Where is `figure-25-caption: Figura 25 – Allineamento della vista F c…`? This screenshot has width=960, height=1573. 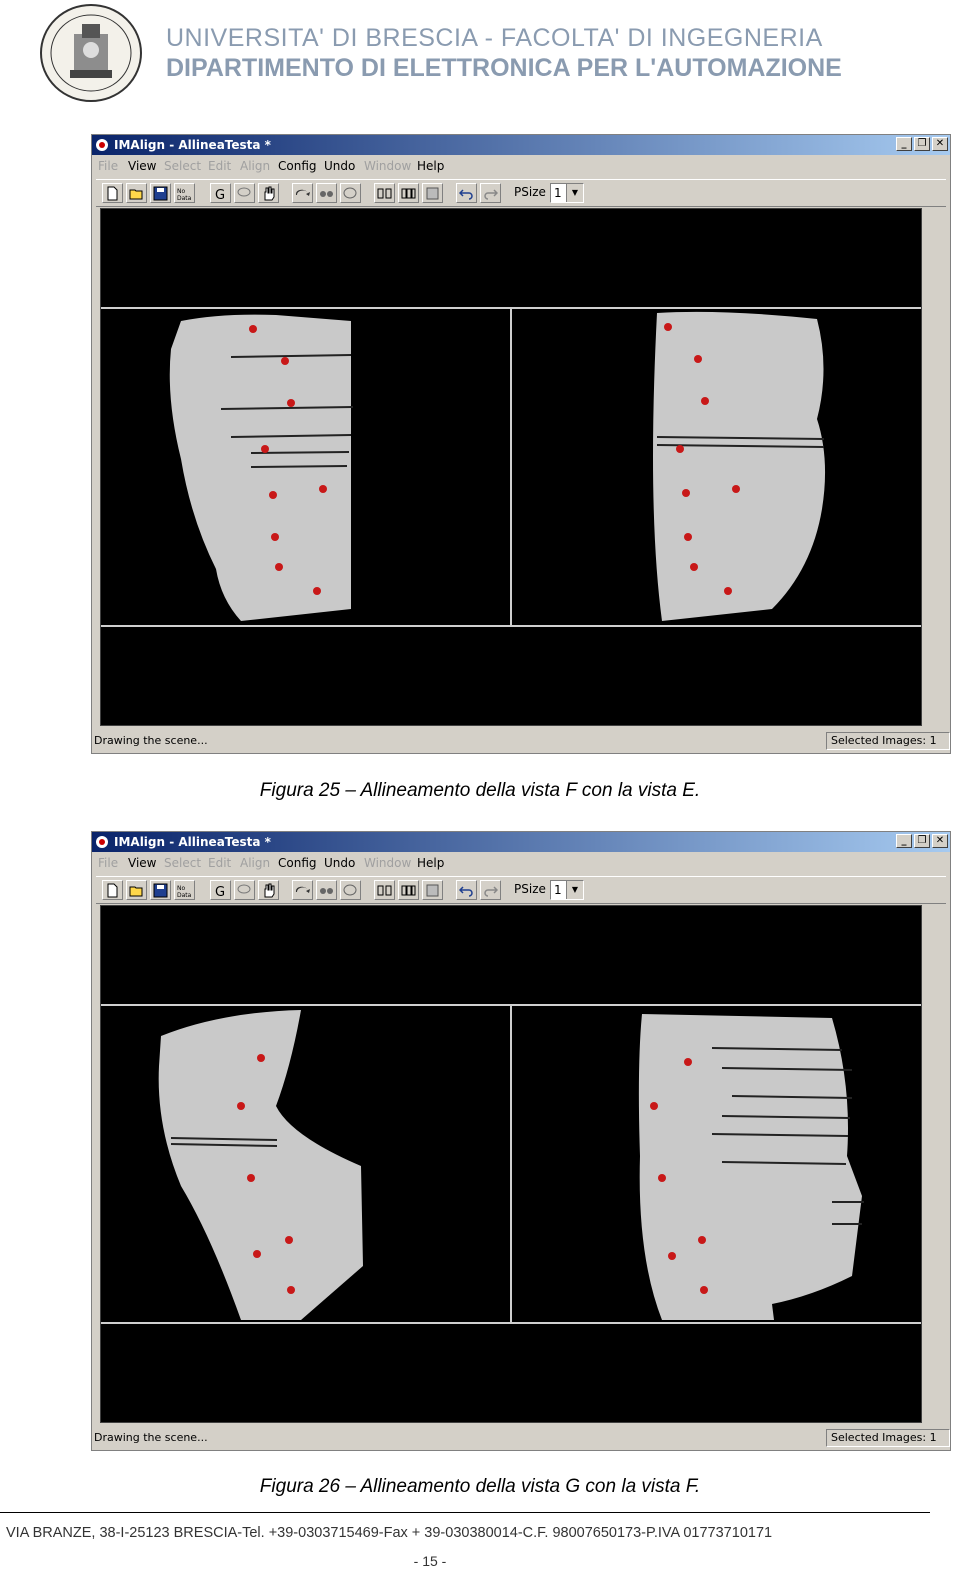
figure-25-caption: Figura 25 – Allineamento della vista F c… is located at coordinates (480, 790).